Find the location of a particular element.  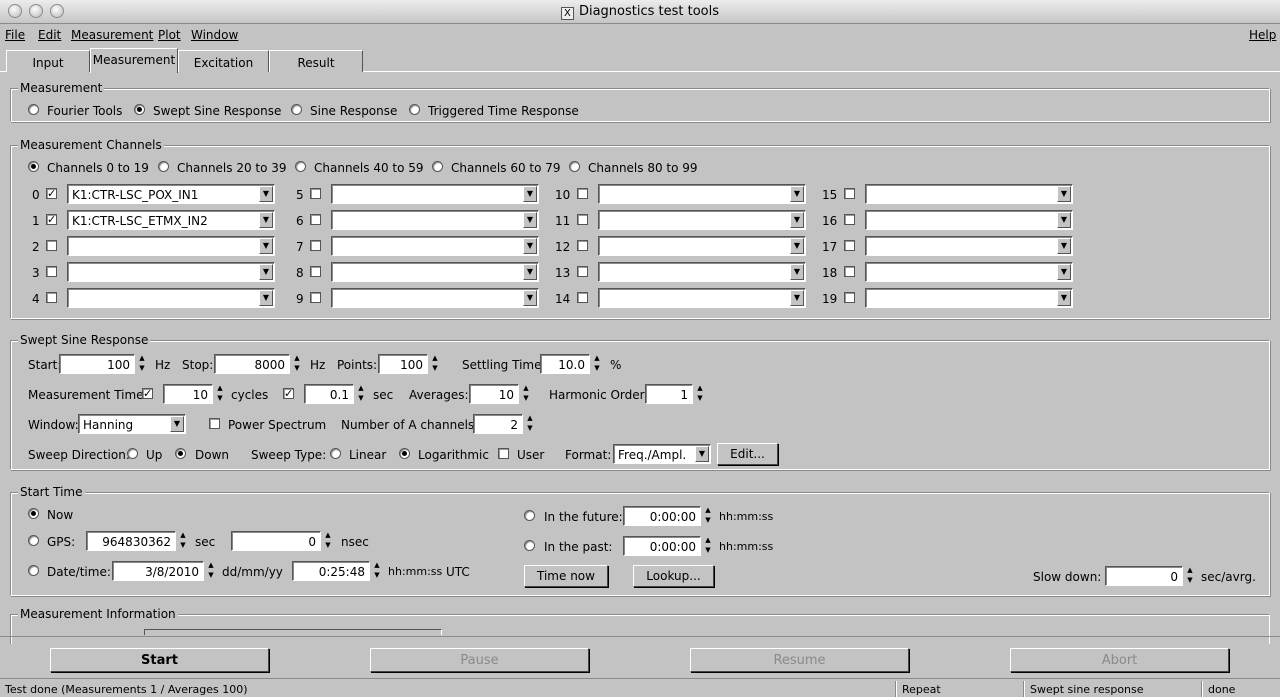

time-value: 0:25:48 is located at coordinates (331, 571).